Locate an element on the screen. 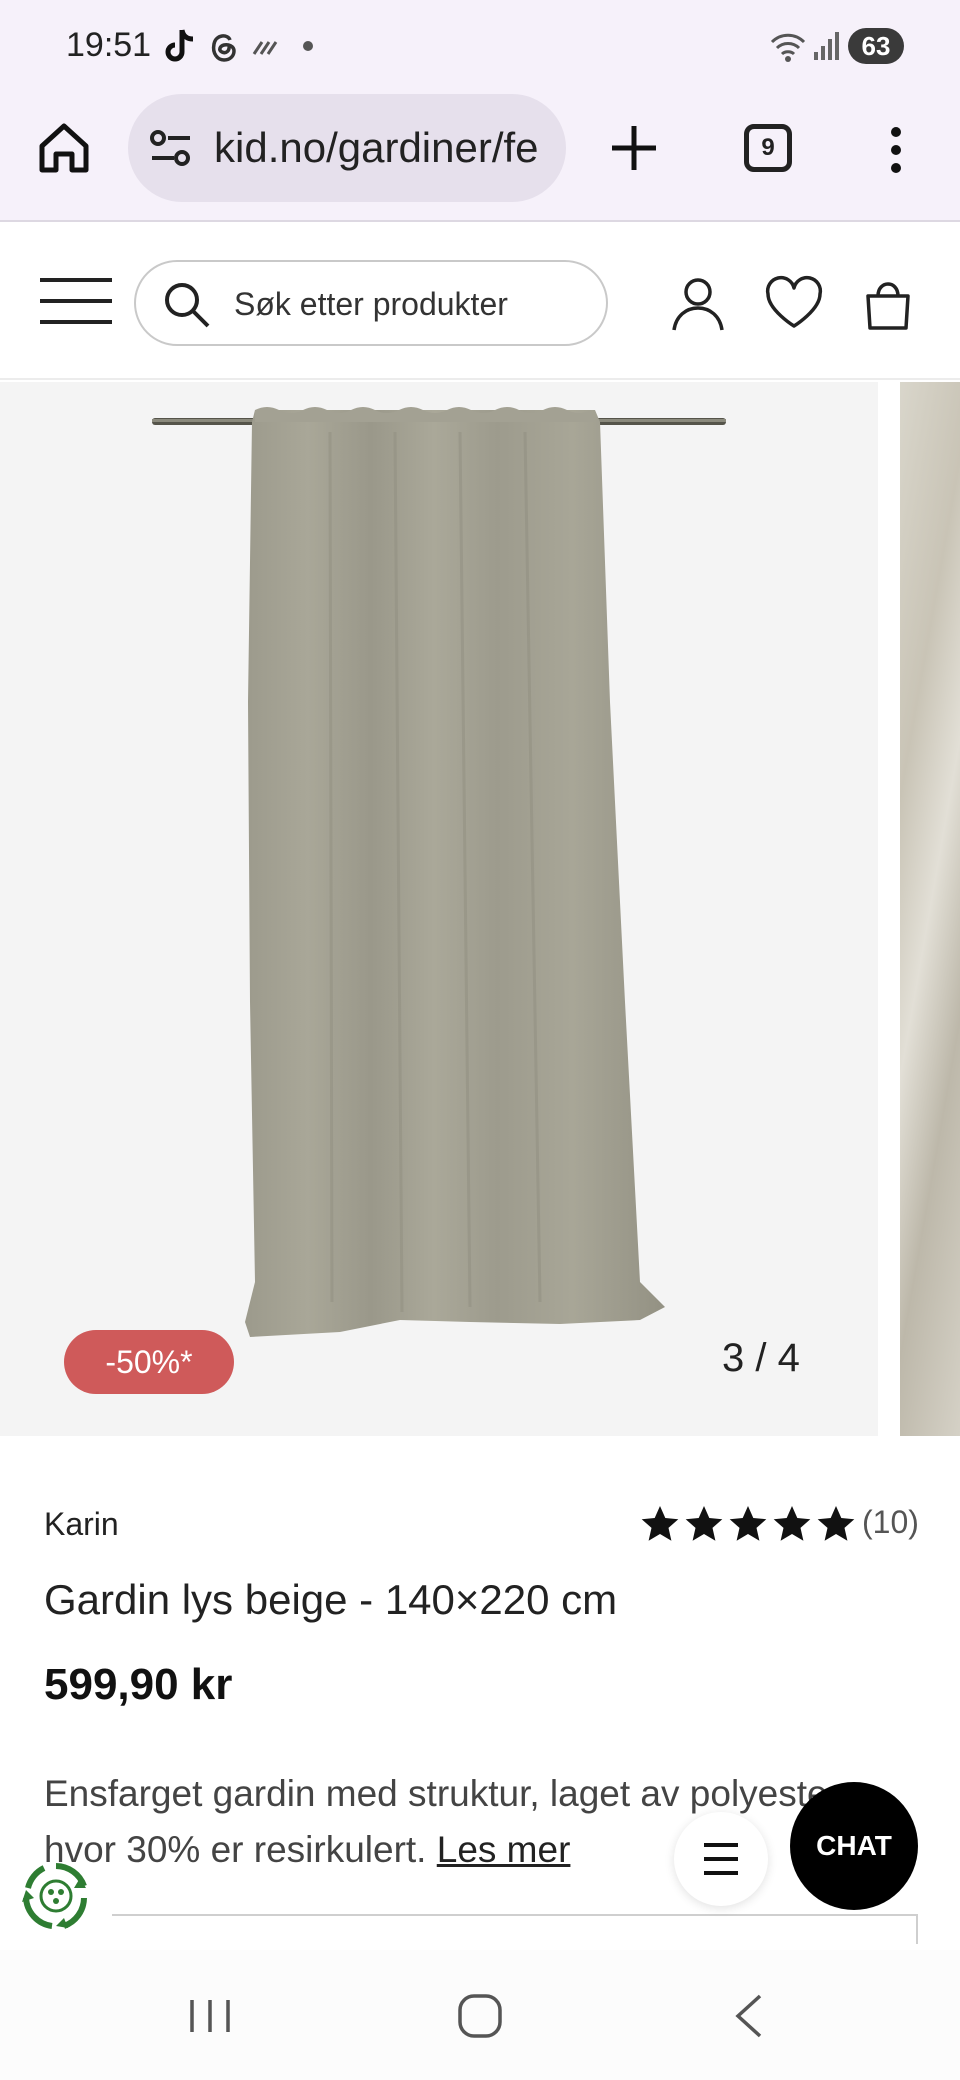  back-icon is located at coordinates (750, 2016).